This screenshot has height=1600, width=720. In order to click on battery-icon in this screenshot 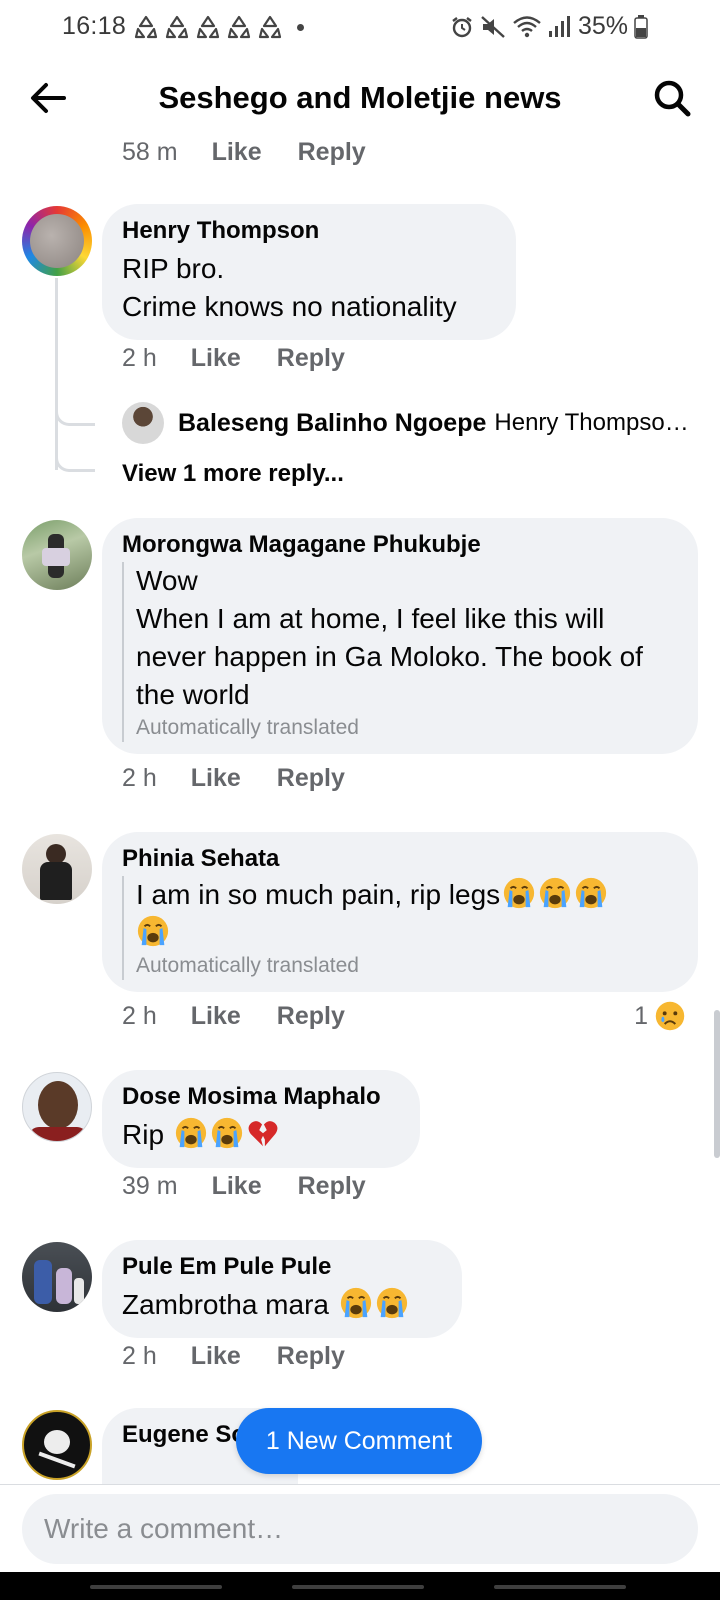, I will do `click(641, 26)`.